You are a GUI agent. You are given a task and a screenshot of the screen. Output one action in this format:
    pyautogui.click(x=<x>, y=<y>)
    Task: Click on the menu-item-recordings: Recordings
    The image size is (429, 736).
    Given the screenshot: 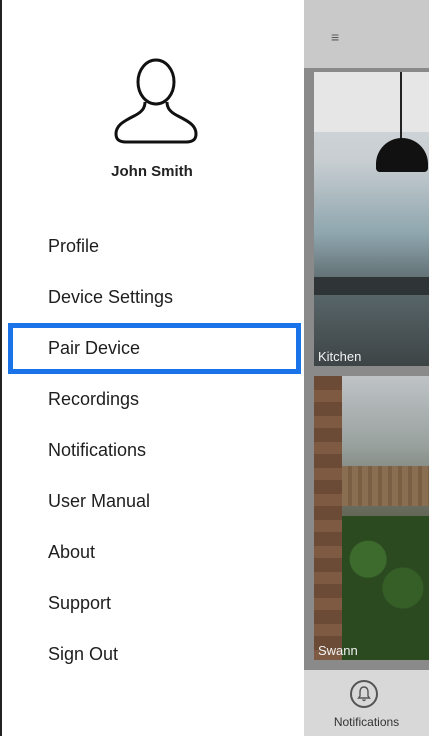 What is the action you would take?
    pyautogui.click(x=152, y=399)
    